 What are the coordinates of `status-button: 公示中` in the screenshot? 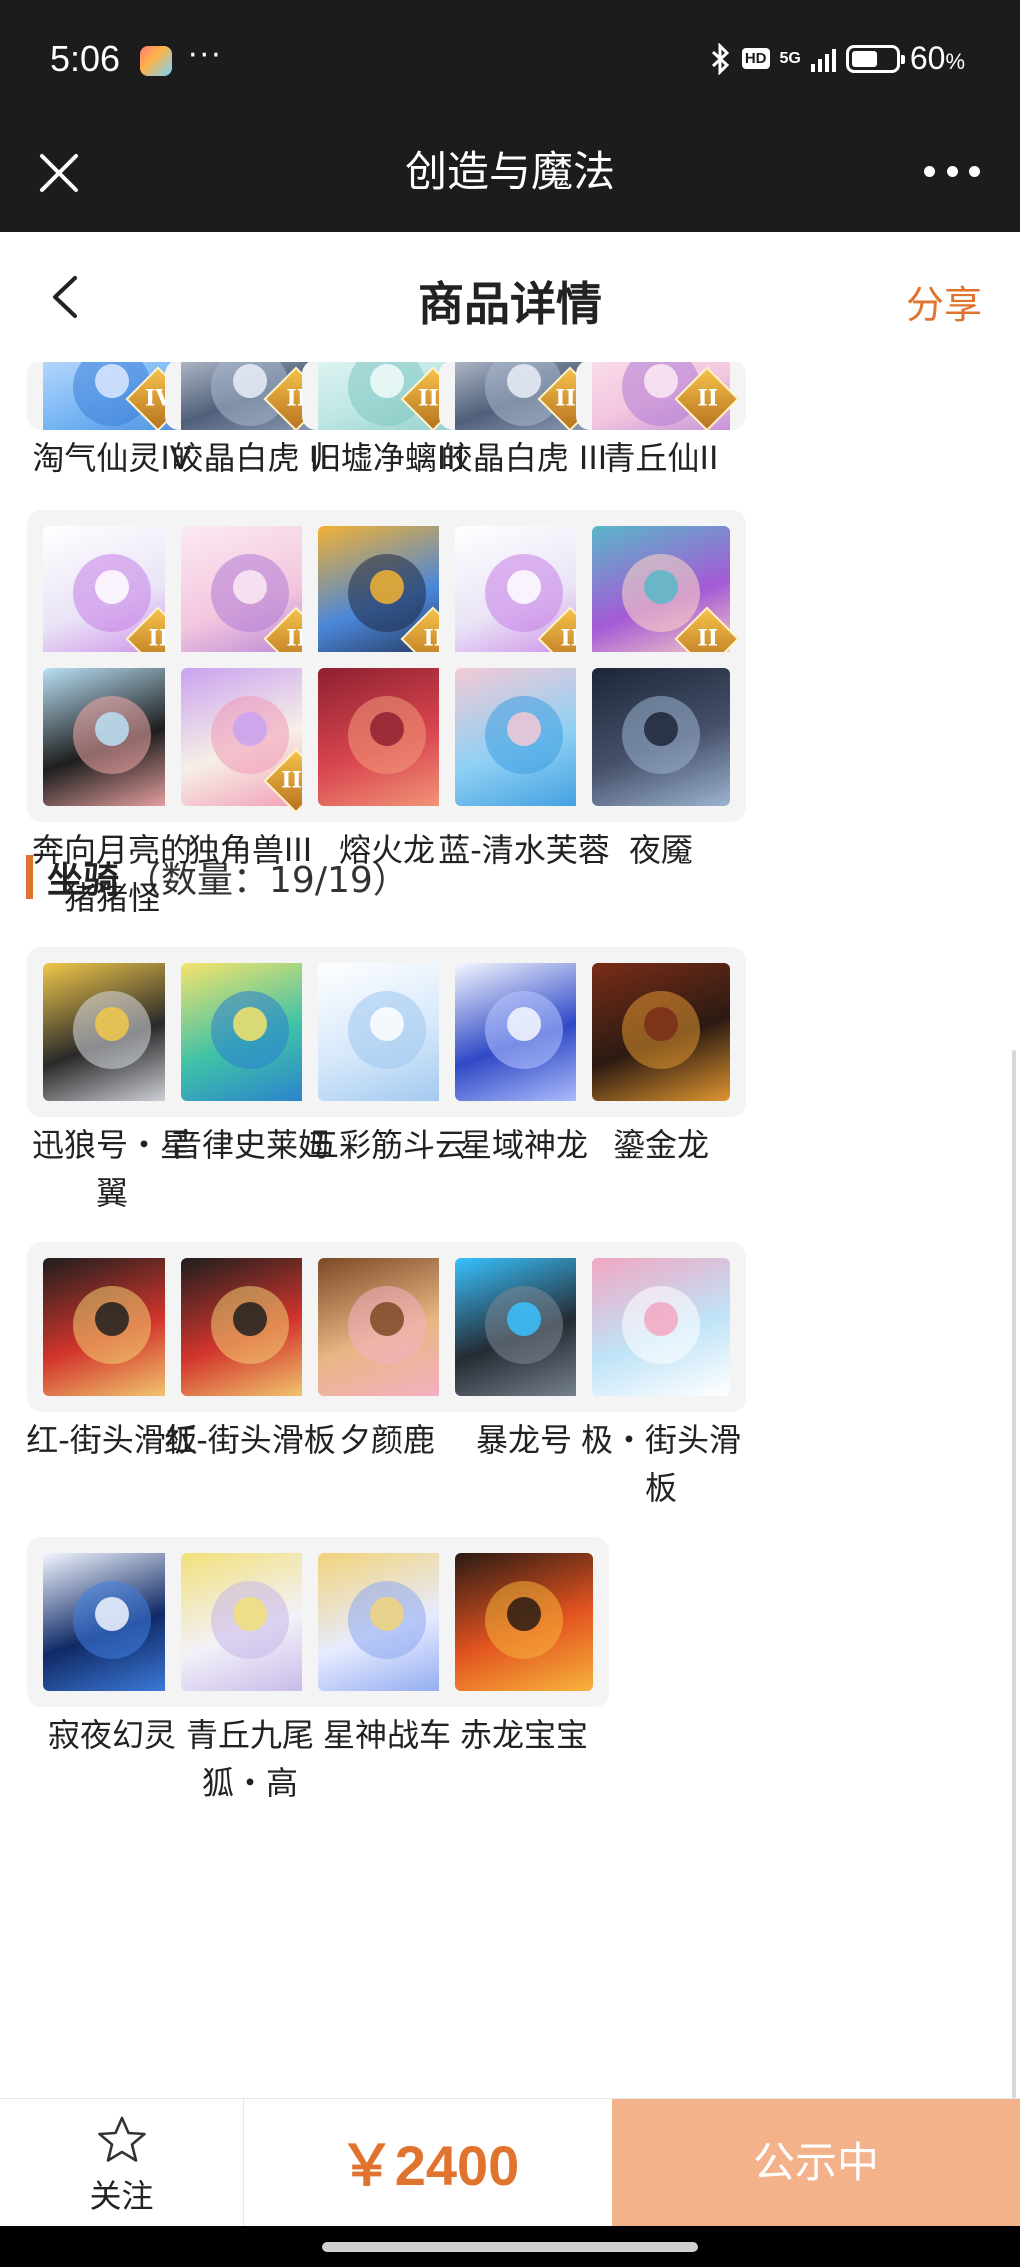 It's located at (816, 2163).